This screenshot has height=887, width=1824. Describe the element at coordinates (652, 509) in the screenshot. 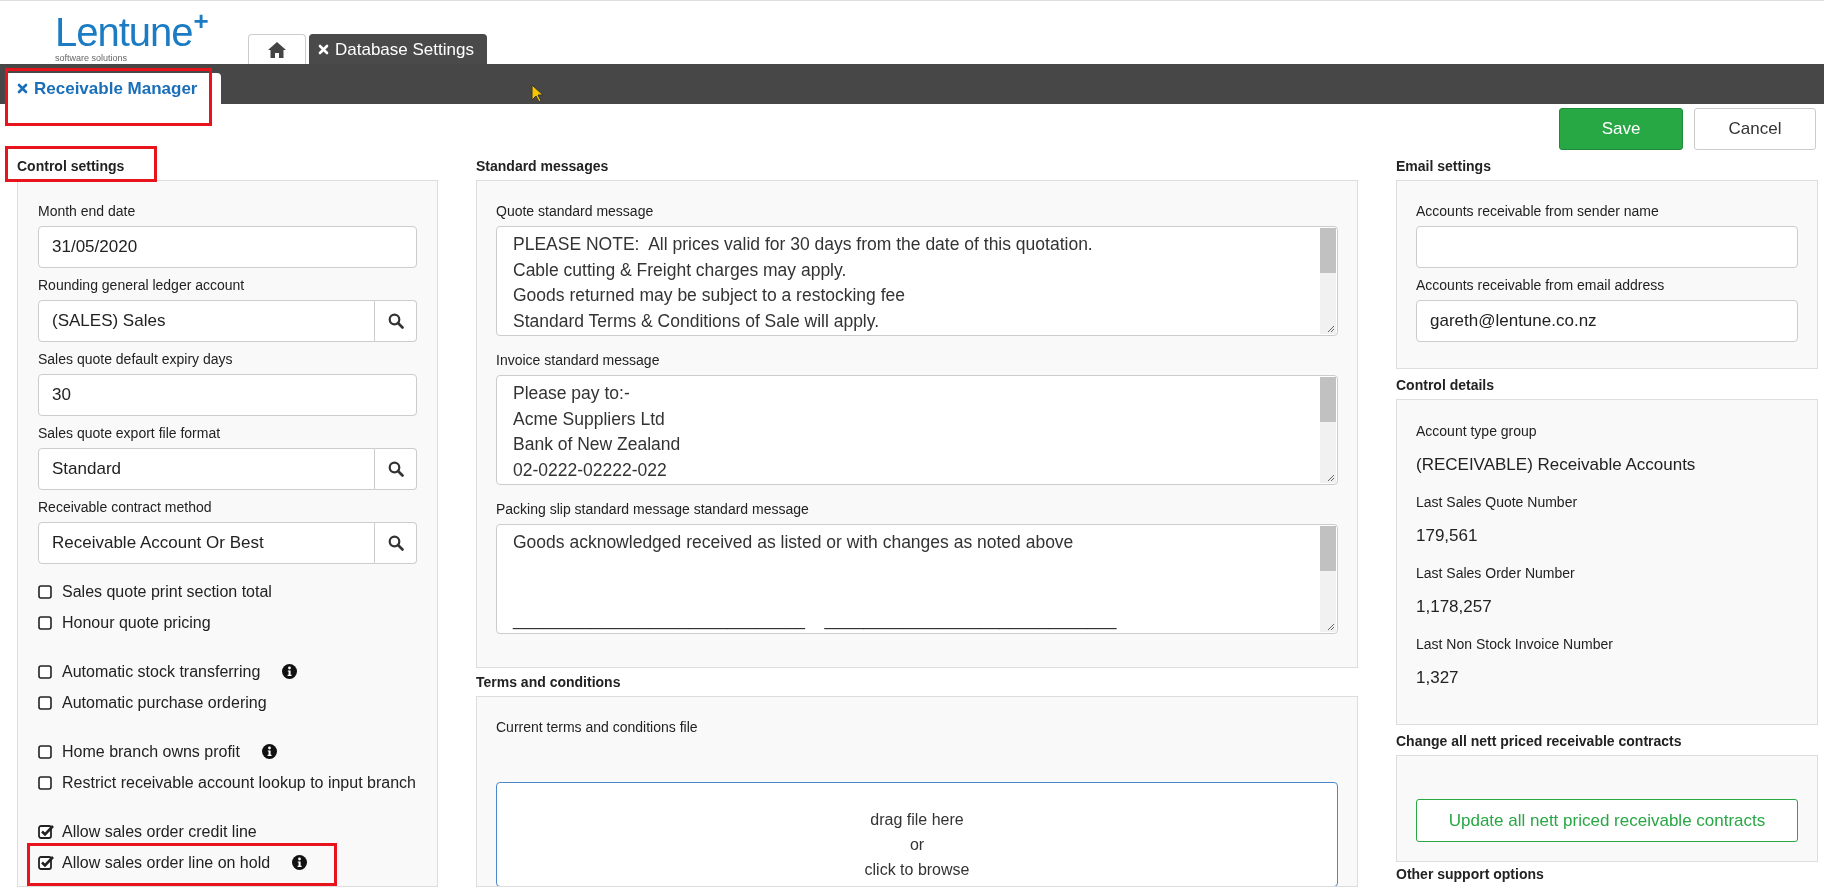

I see `field-label: Packing slip standard message standard message` at that location.